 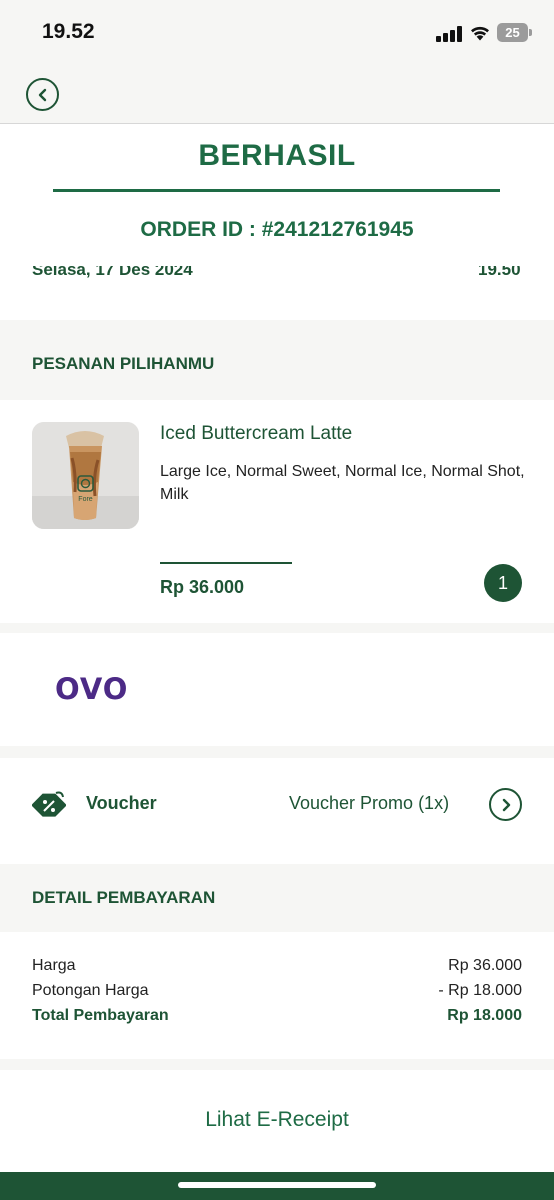 I want to click on order-date: Selasa, 17 Des 2024, so click(x=112, y=272).